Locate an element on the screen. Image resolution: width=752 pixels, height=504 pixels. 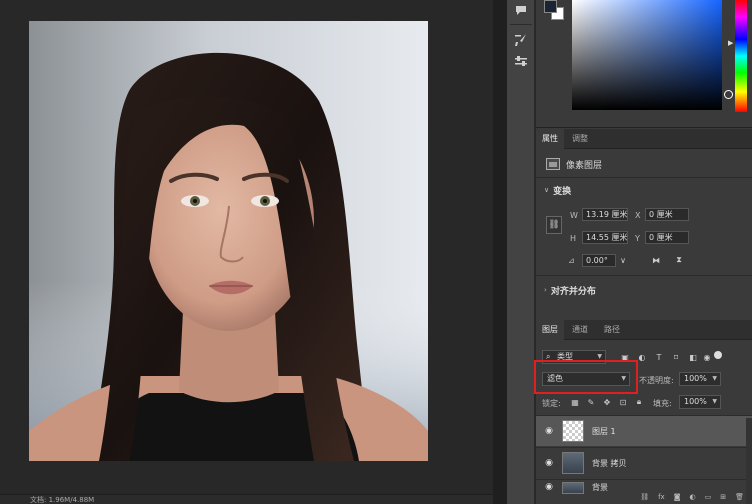
layer-row-background: ◉ 背景 is located at coordinates (644, 486).